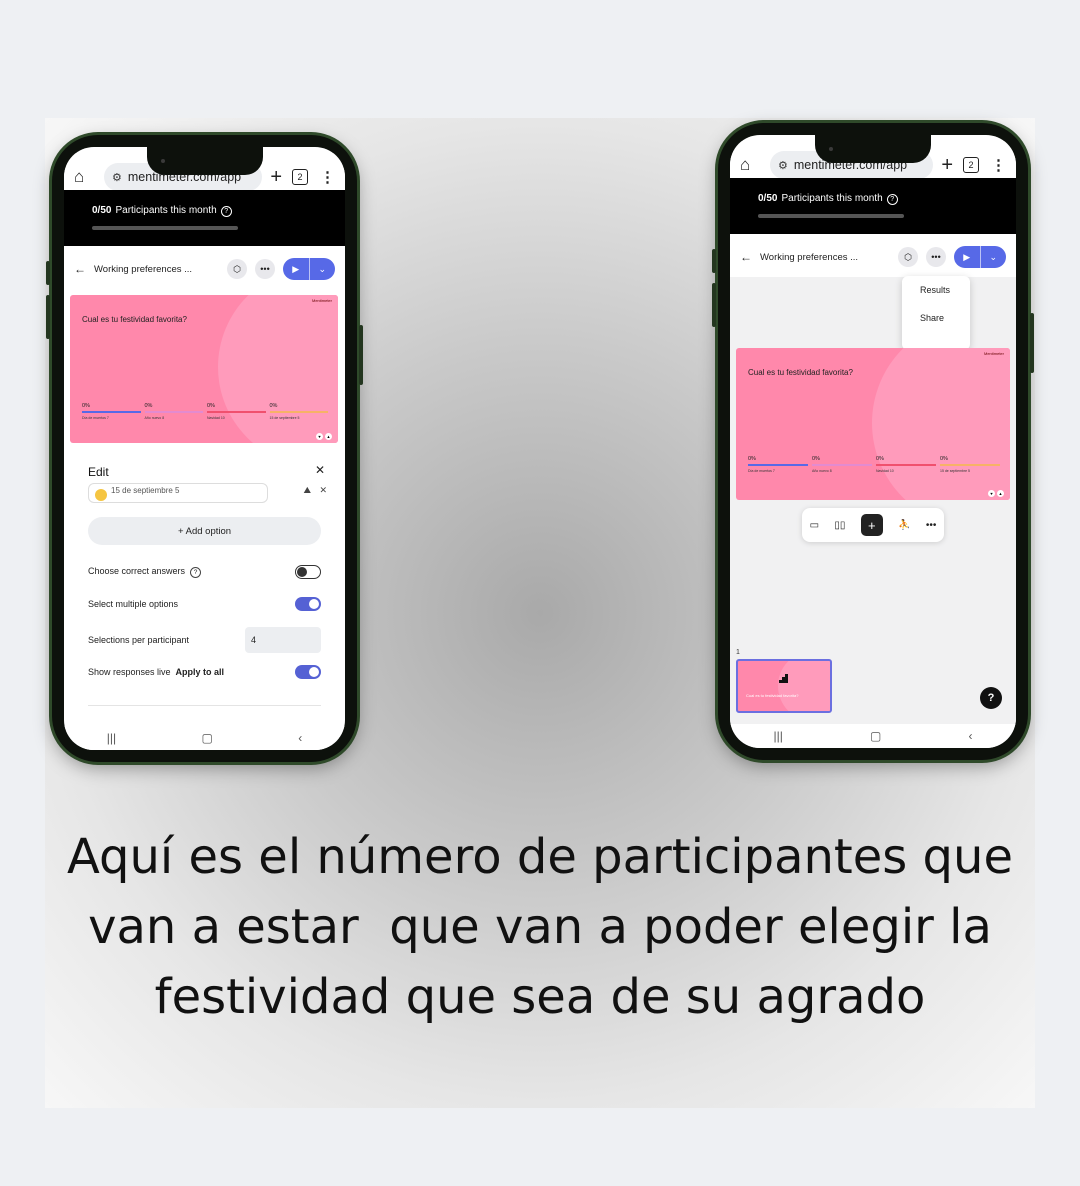 This screenshot has height=1186, width=1080. What do you see at coordinates (936, 318) in the screenshot?
I see `menu-item-share: Share` at bounding box center [936, 318].